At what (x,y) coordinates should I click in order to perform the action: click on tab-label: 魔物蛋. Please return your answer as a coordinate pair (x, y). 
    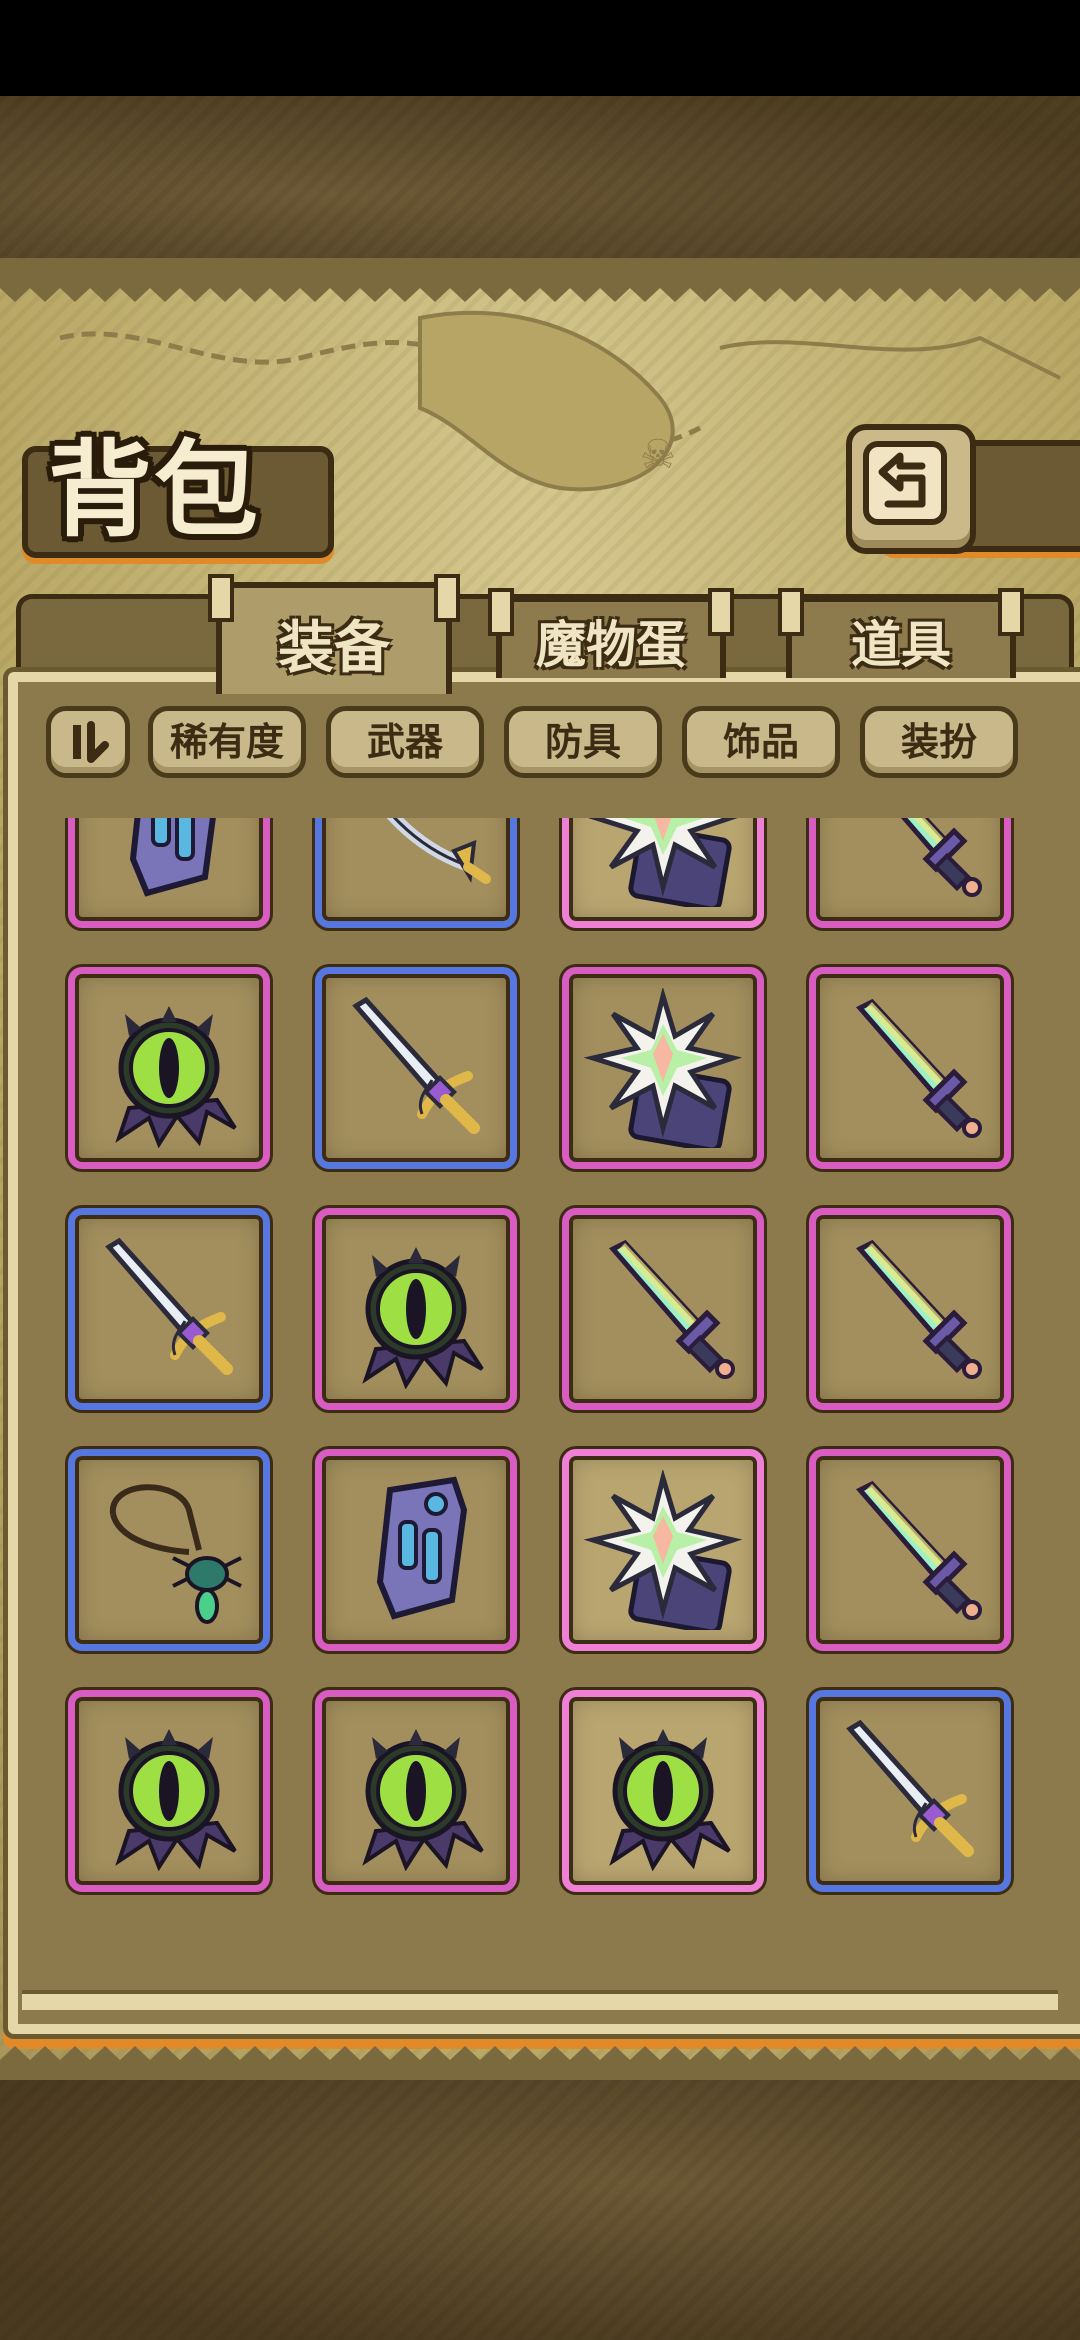
    Looking at the image, I should click on (611, 644).